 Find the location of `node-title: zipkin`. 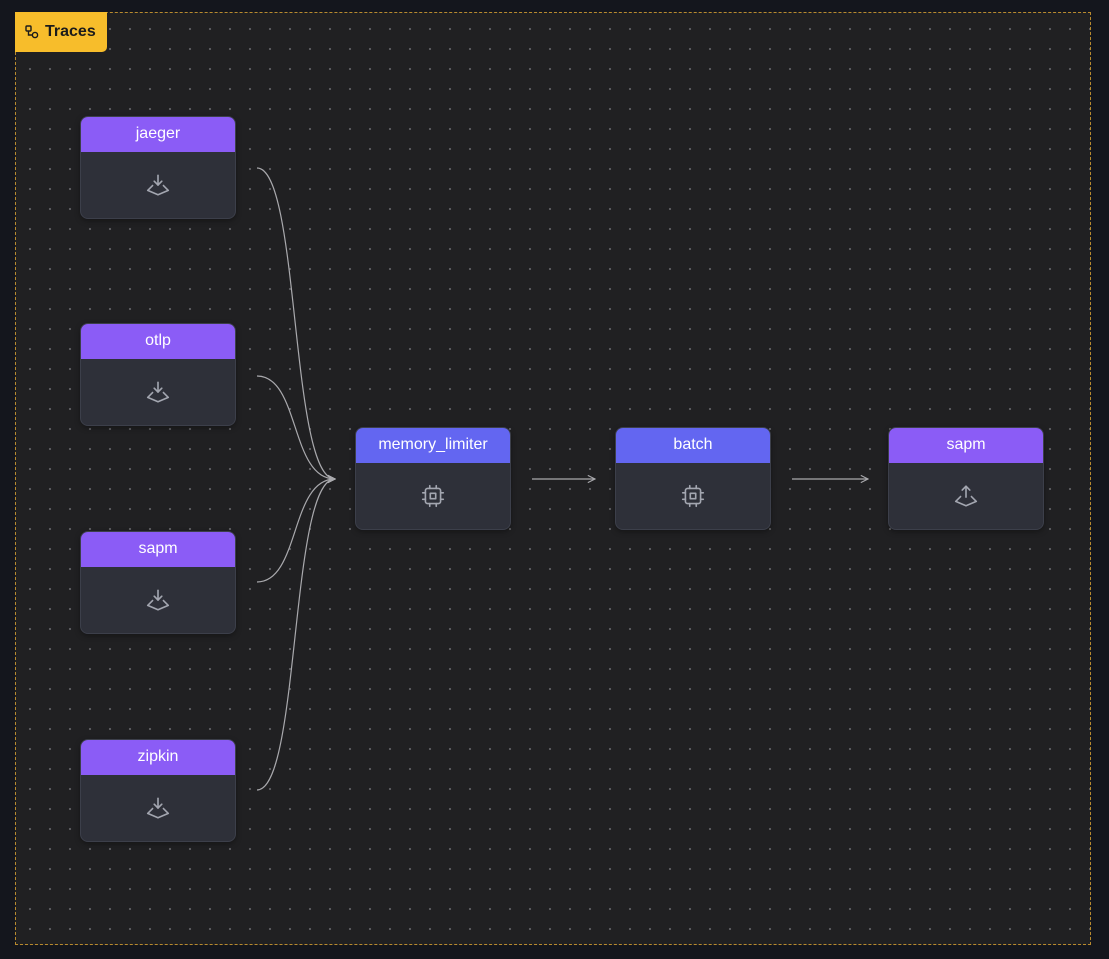

node-title: zipkin is located at coordinates (158, 757).